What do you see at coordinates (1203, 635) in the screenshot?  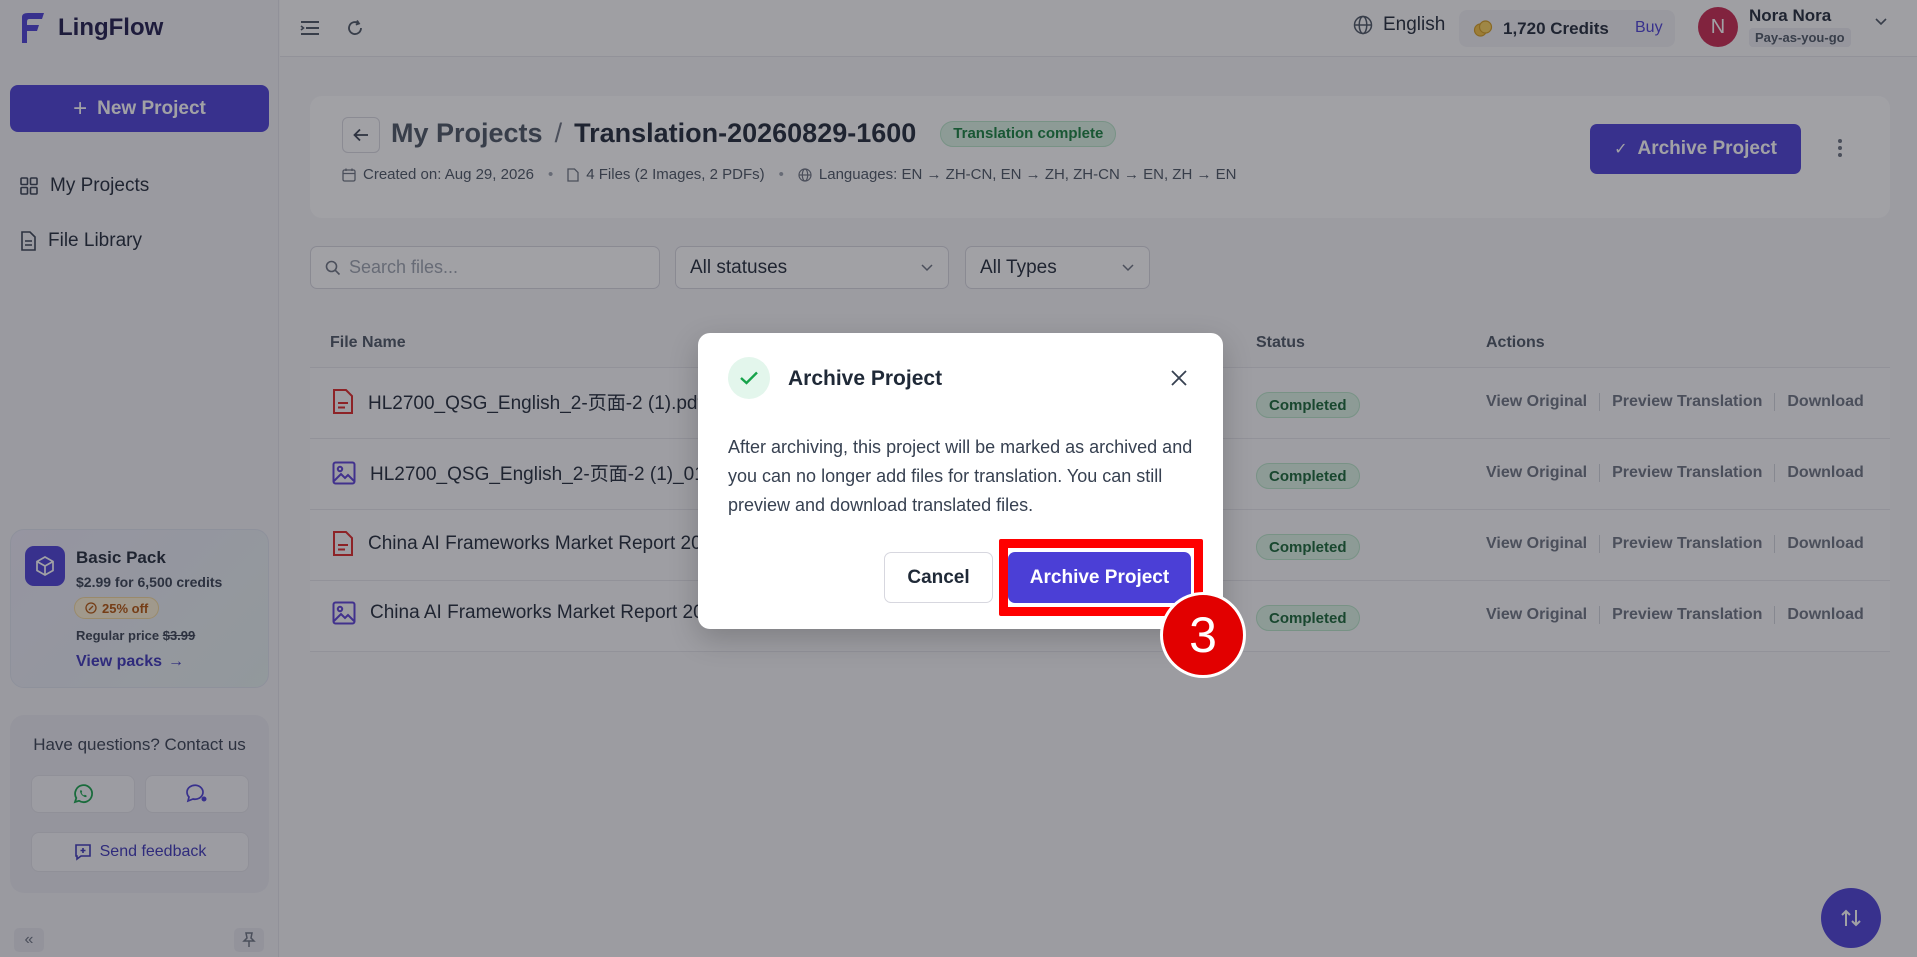 I see `step-number-badge: 3` at bounding box center [1203, 635].